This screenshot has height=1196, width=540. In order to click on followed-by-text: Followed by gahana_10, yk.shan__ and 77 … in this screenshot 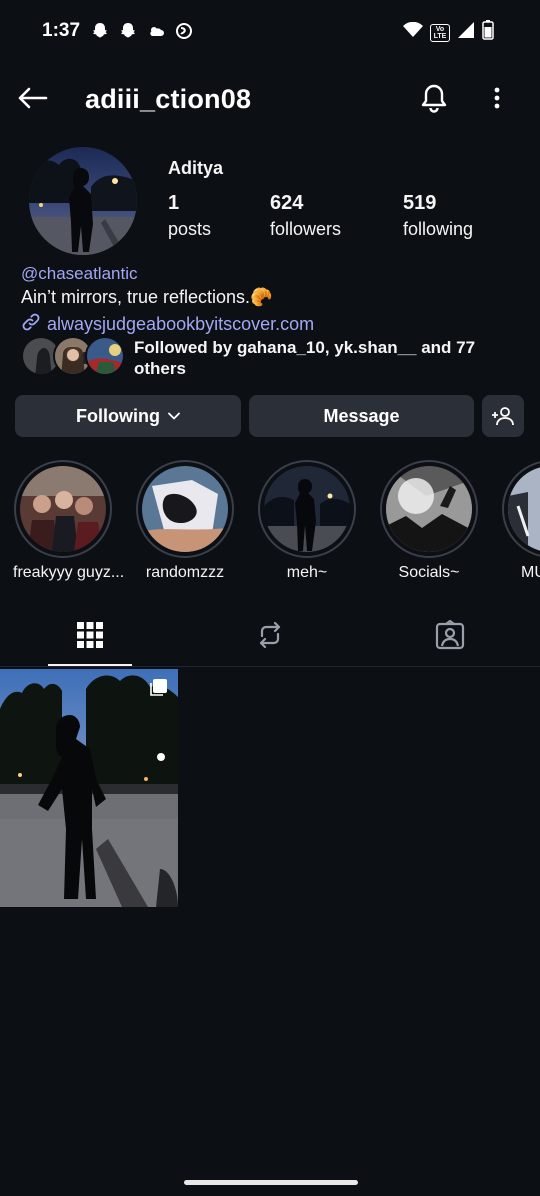, I will do `click(305, 358)`.